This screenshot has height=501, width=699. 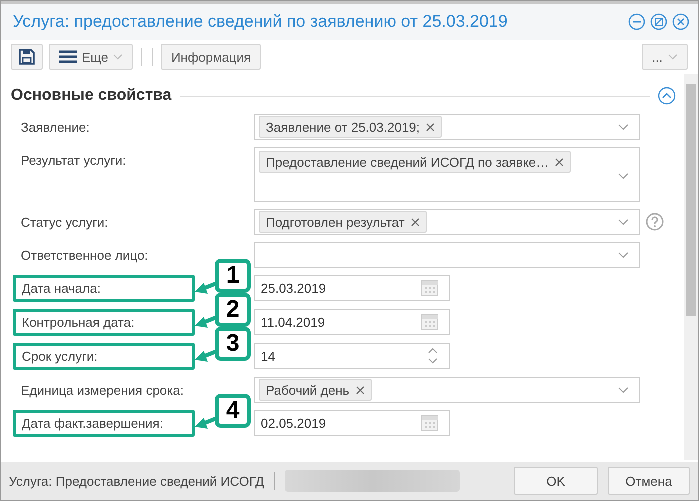 I want to click on scrollbar, so click(x=691, y=267).